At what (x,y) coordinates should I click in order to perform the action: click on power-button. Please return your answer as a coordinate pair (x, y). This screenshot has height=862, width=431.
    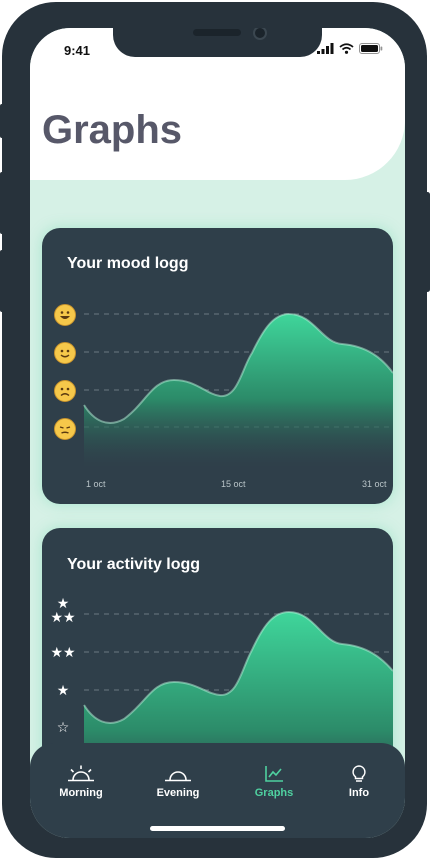
    Looking at the image, I should click on (427, 242).